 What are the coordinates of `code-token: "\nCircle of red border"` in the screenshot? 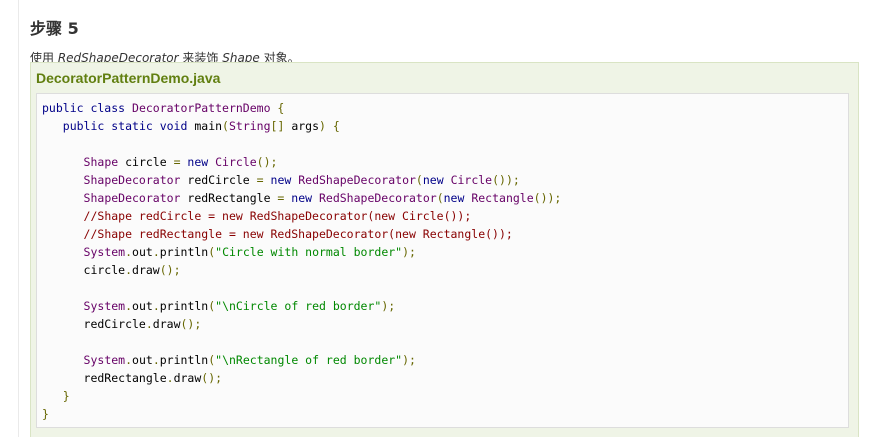 It's located at (298, 306).